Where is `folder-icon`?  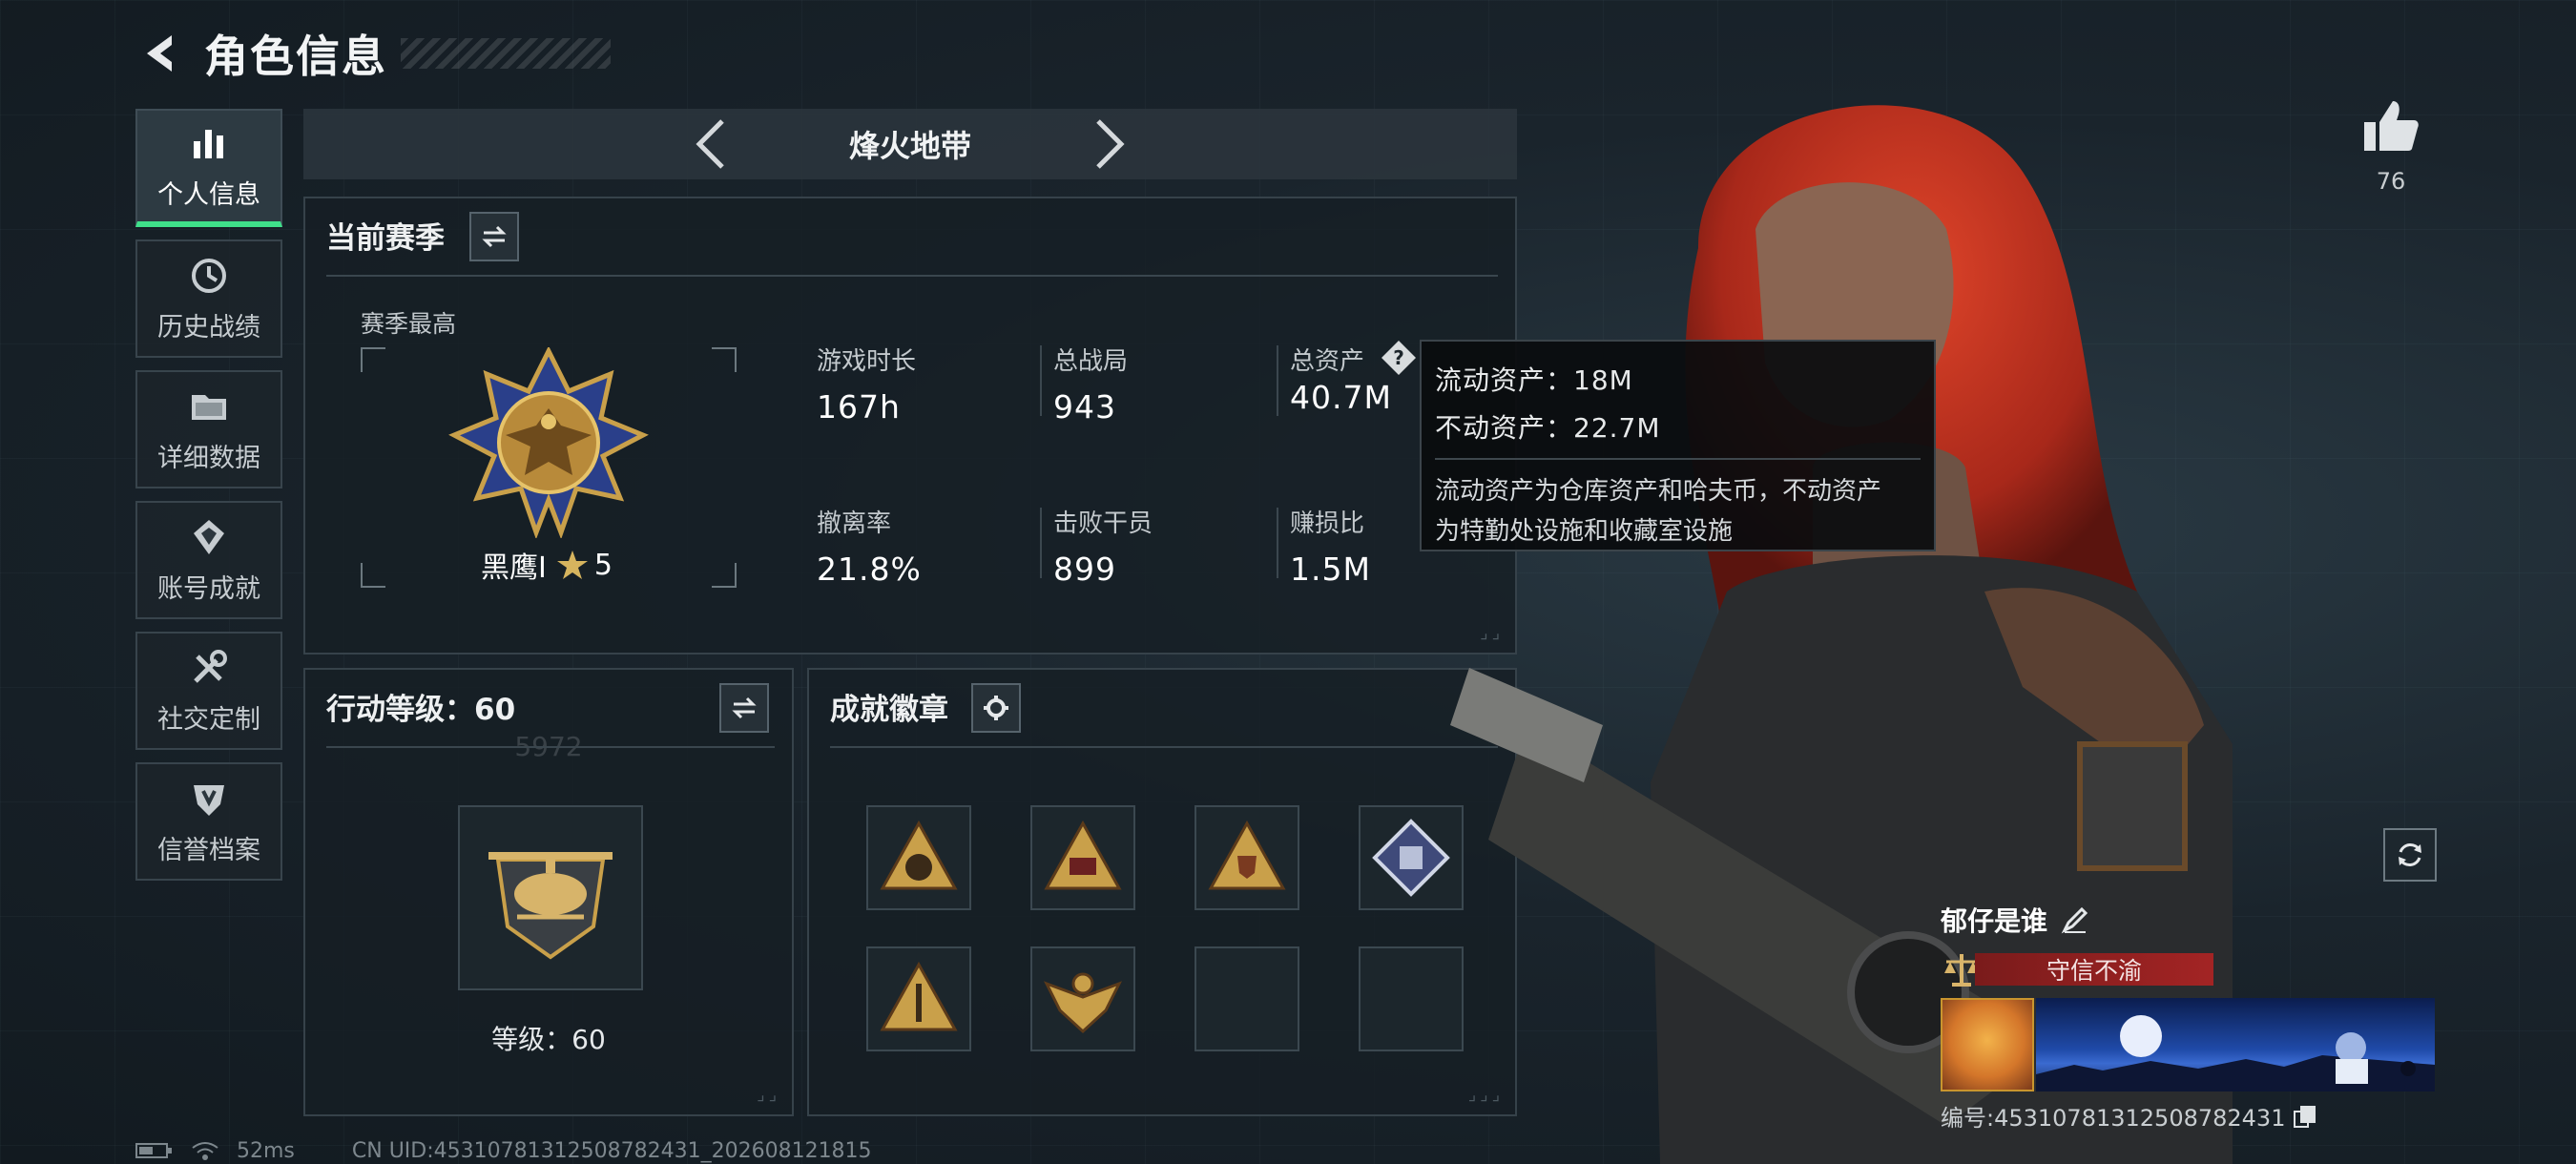 folder-icon is located at coordinates (209, 407).